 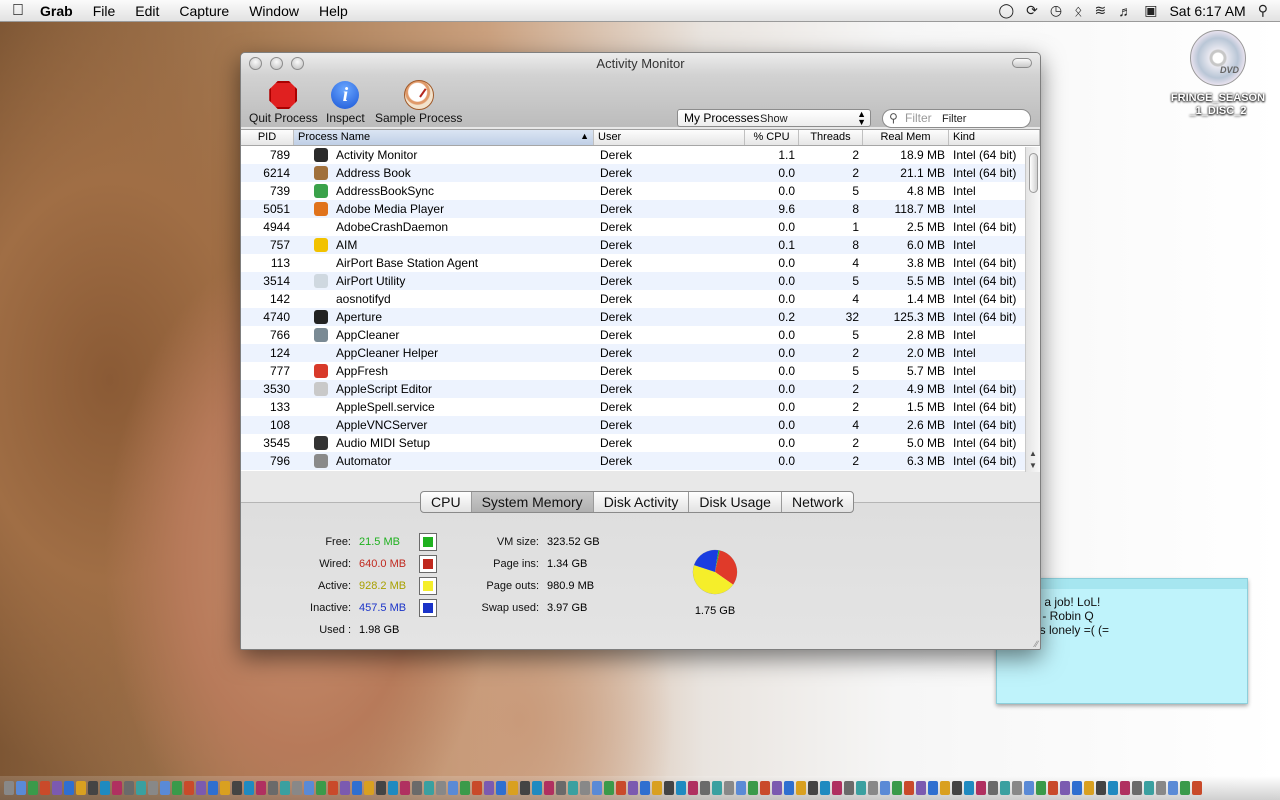 I want to click on table-row: 777 AppFresh Derek 0.0 5 5.7 MB Intel, so click(x=640, y=371).